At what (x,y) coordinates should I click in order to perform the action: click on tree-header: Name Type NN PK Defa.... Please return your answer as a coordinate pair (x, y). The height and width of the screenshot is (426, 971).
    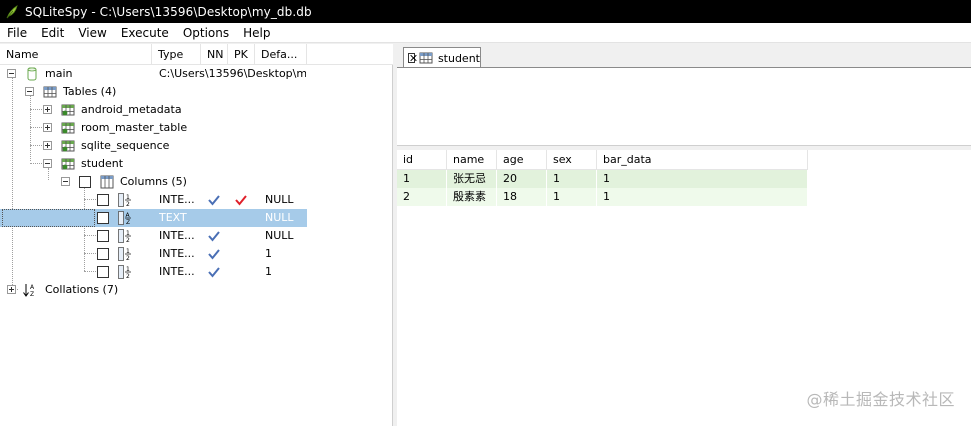
    Looking at the image, I should click on (196, 54).